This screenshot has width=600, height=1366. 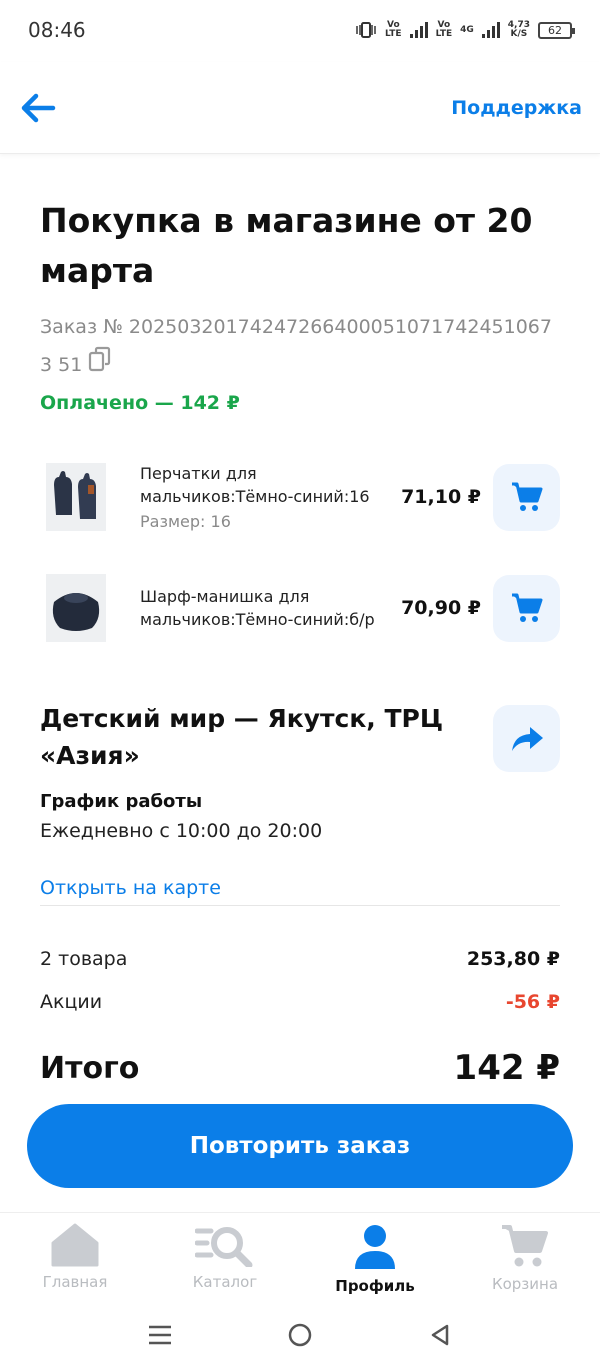 I want to click on signal-icon, so click(x=418, y=30).